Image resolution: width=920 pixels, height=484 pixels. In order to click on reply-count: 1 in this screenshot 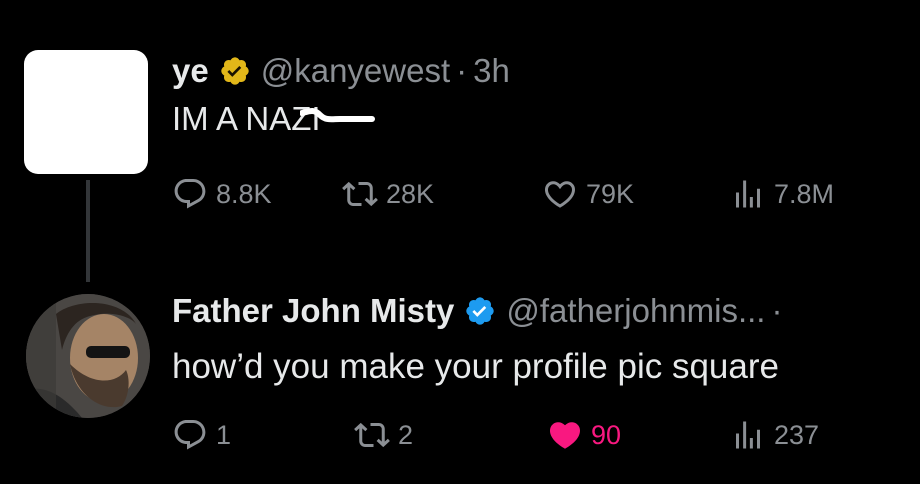, I will do `click(224, 434)`.